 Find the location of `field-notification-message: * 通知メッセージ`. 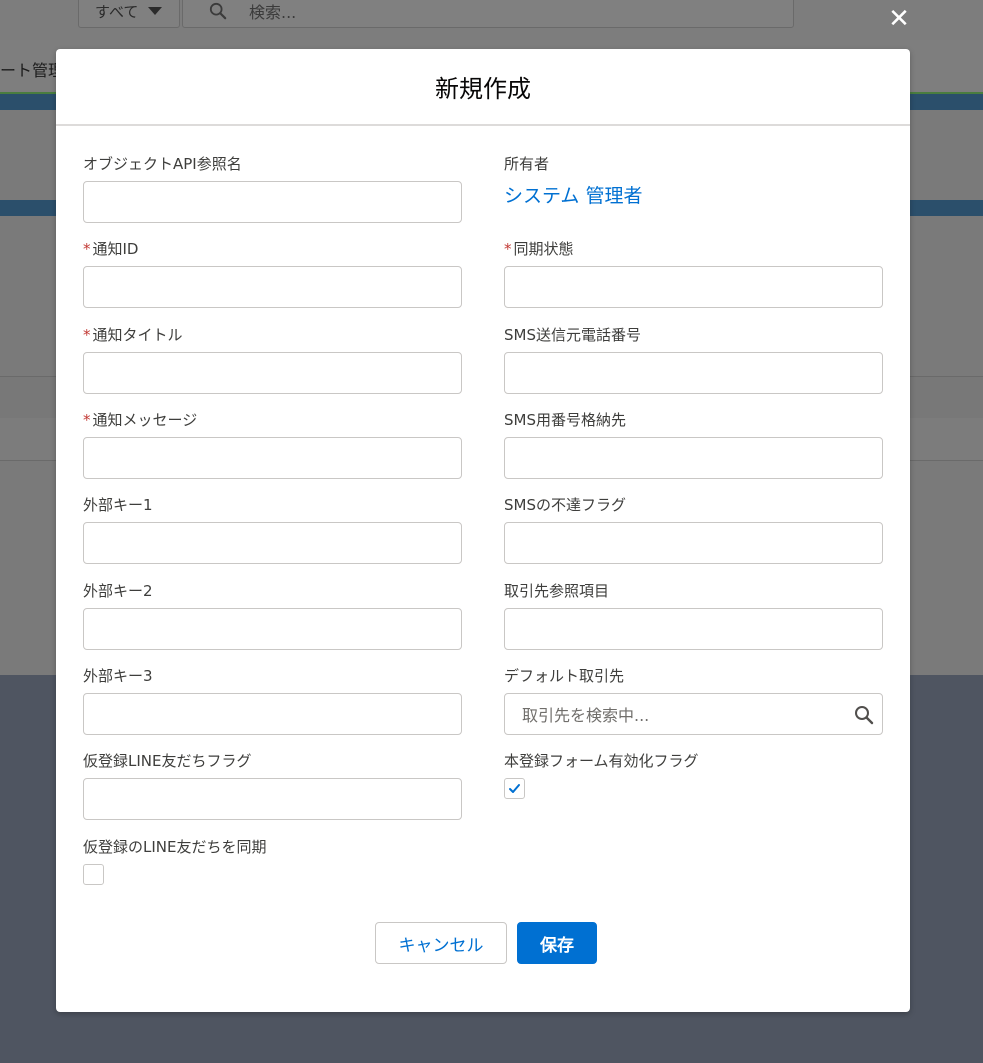

field-notification-message: * 通知メッセージ is located at coordinates (272, 444).